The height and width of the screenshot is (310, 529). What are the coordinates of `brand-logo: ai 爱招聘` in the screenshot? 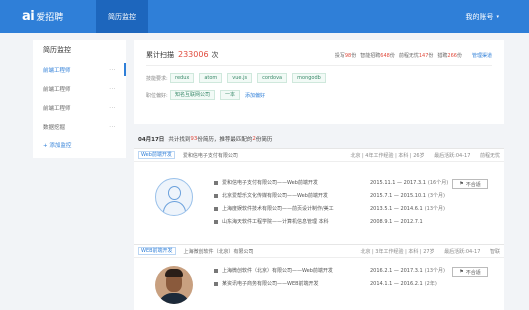 It's located at (55, 16).